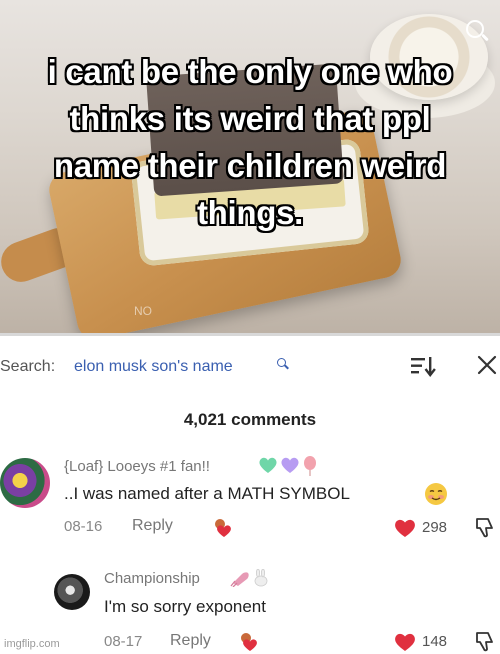 The image size is (500, 654). What do you see at coordinates (143, 311) in the screenshot?
I see `image-watermark: NO` at bounding box center [143, 311].